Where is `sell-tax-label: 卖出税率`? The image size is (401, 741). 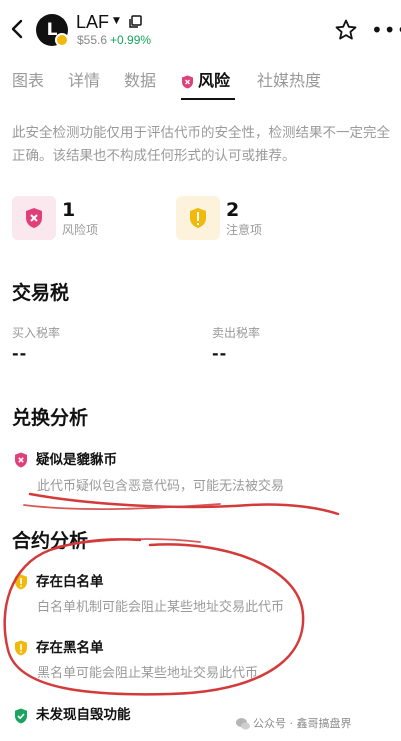 sell-tax-label: 卖出税率 is located at coordinates (236, 333).